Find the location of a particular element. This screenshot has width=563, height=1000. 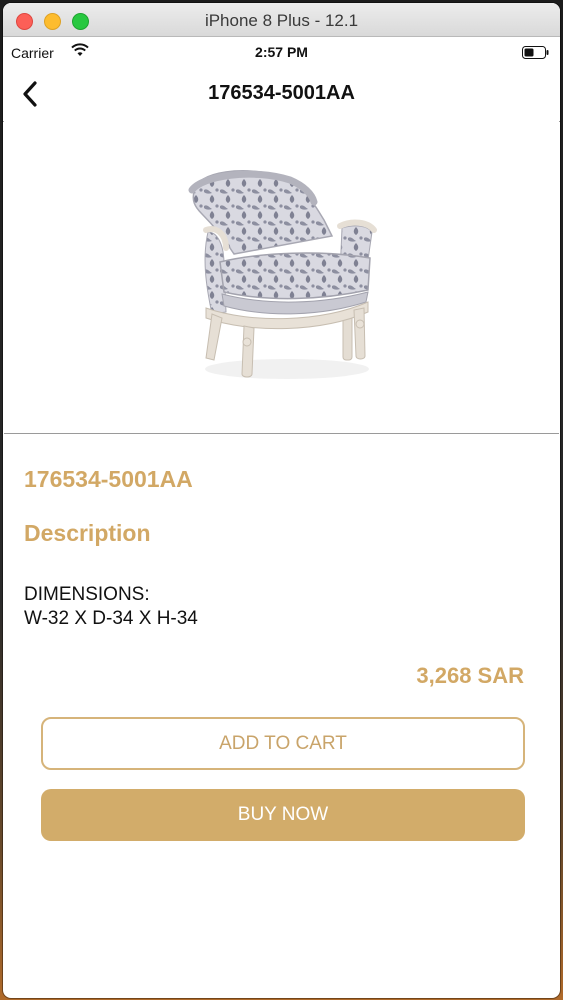

window-title: iPhone 8 Plus - 12.1 is located at coordinates (281, 20).